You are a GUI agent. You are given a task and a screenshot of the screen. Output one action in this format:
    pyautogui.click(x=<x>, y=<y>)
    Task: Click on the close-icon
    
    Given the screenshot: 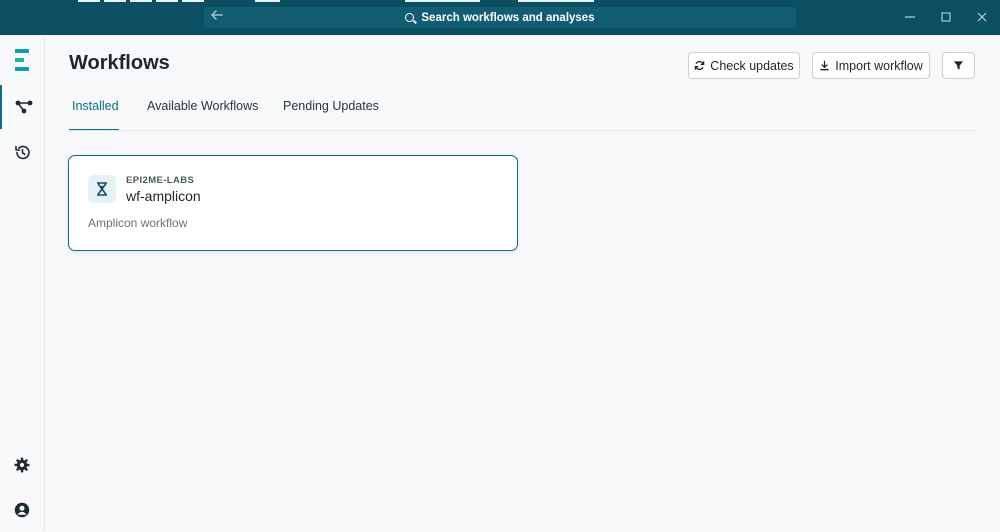 What is the action you would take?
    pyautogui.click(x=982, y=17)
    